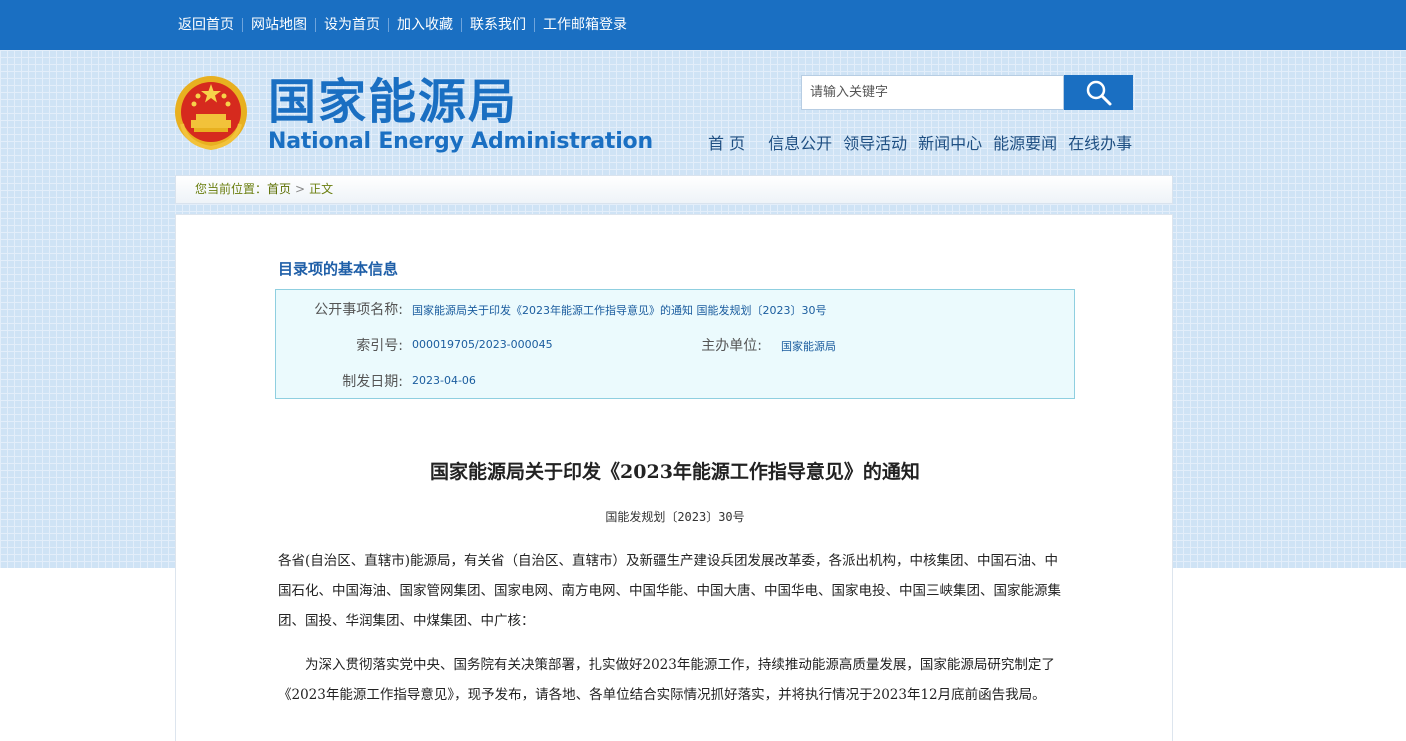  I want to click on top-links: 返回首页 网站地图 设为首页 加入收藏 联系我们 工作邮箱登录, so click(406, 25).